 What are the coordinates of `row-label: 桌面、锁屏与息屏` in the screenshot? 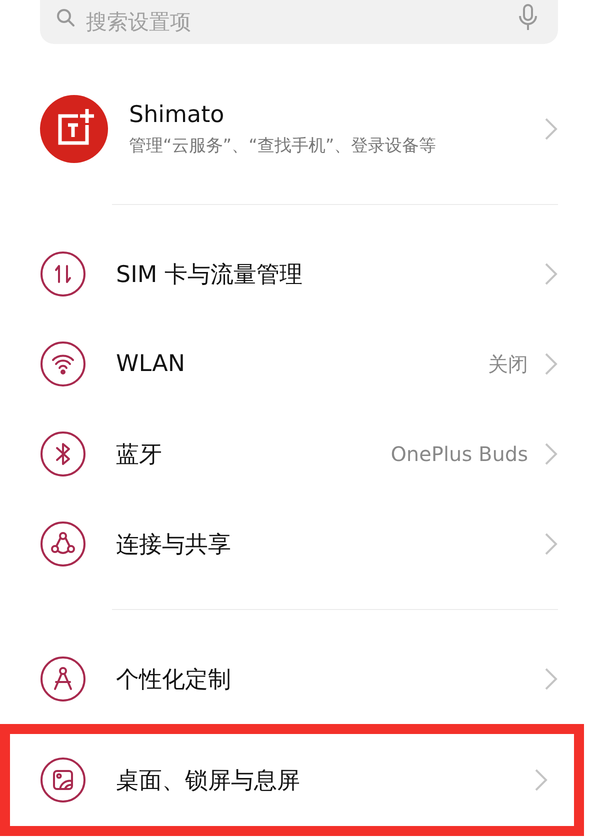 It's located at (208, 781).